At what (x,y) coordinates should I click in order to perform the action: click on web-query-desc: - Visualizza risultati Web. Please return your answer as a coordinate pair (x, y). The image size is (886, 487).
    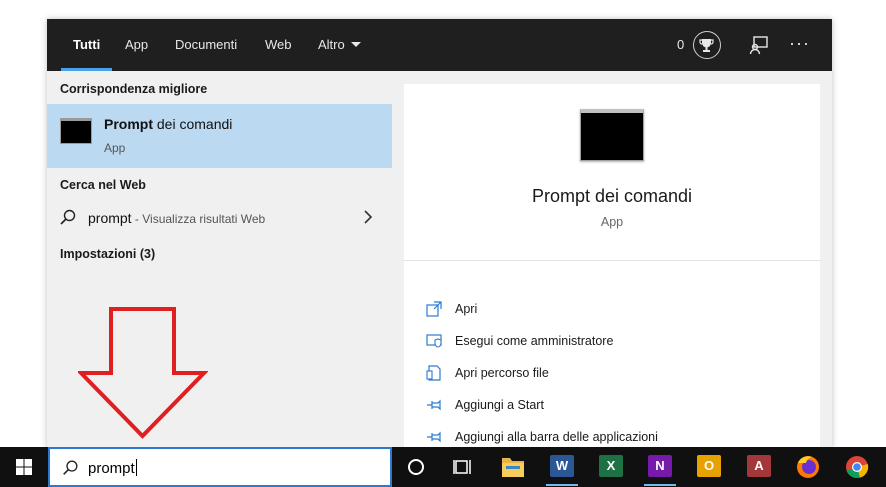
    Looking at the image, I should click on (198, 219).